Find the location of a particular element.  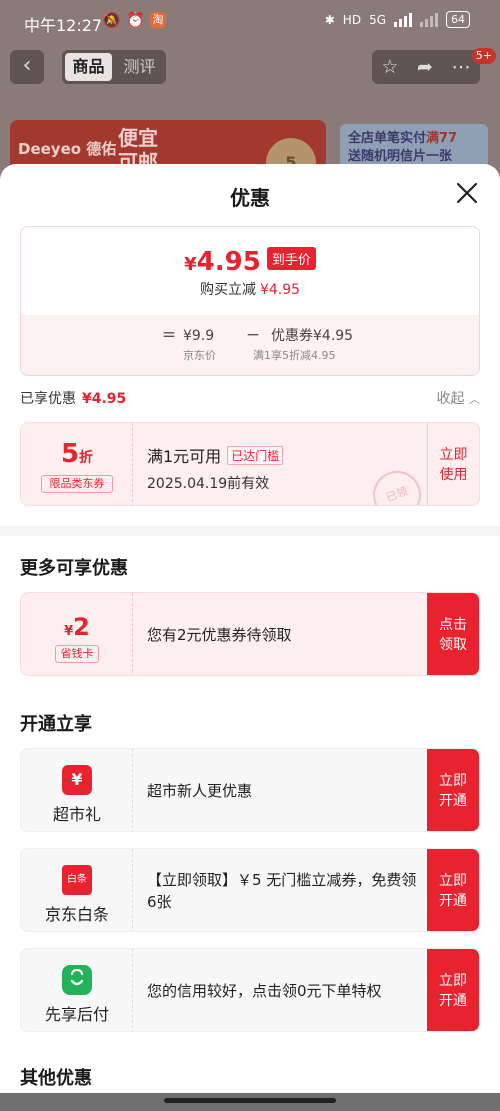

more-icon: ⋯ is located at coordinates (461, 67).